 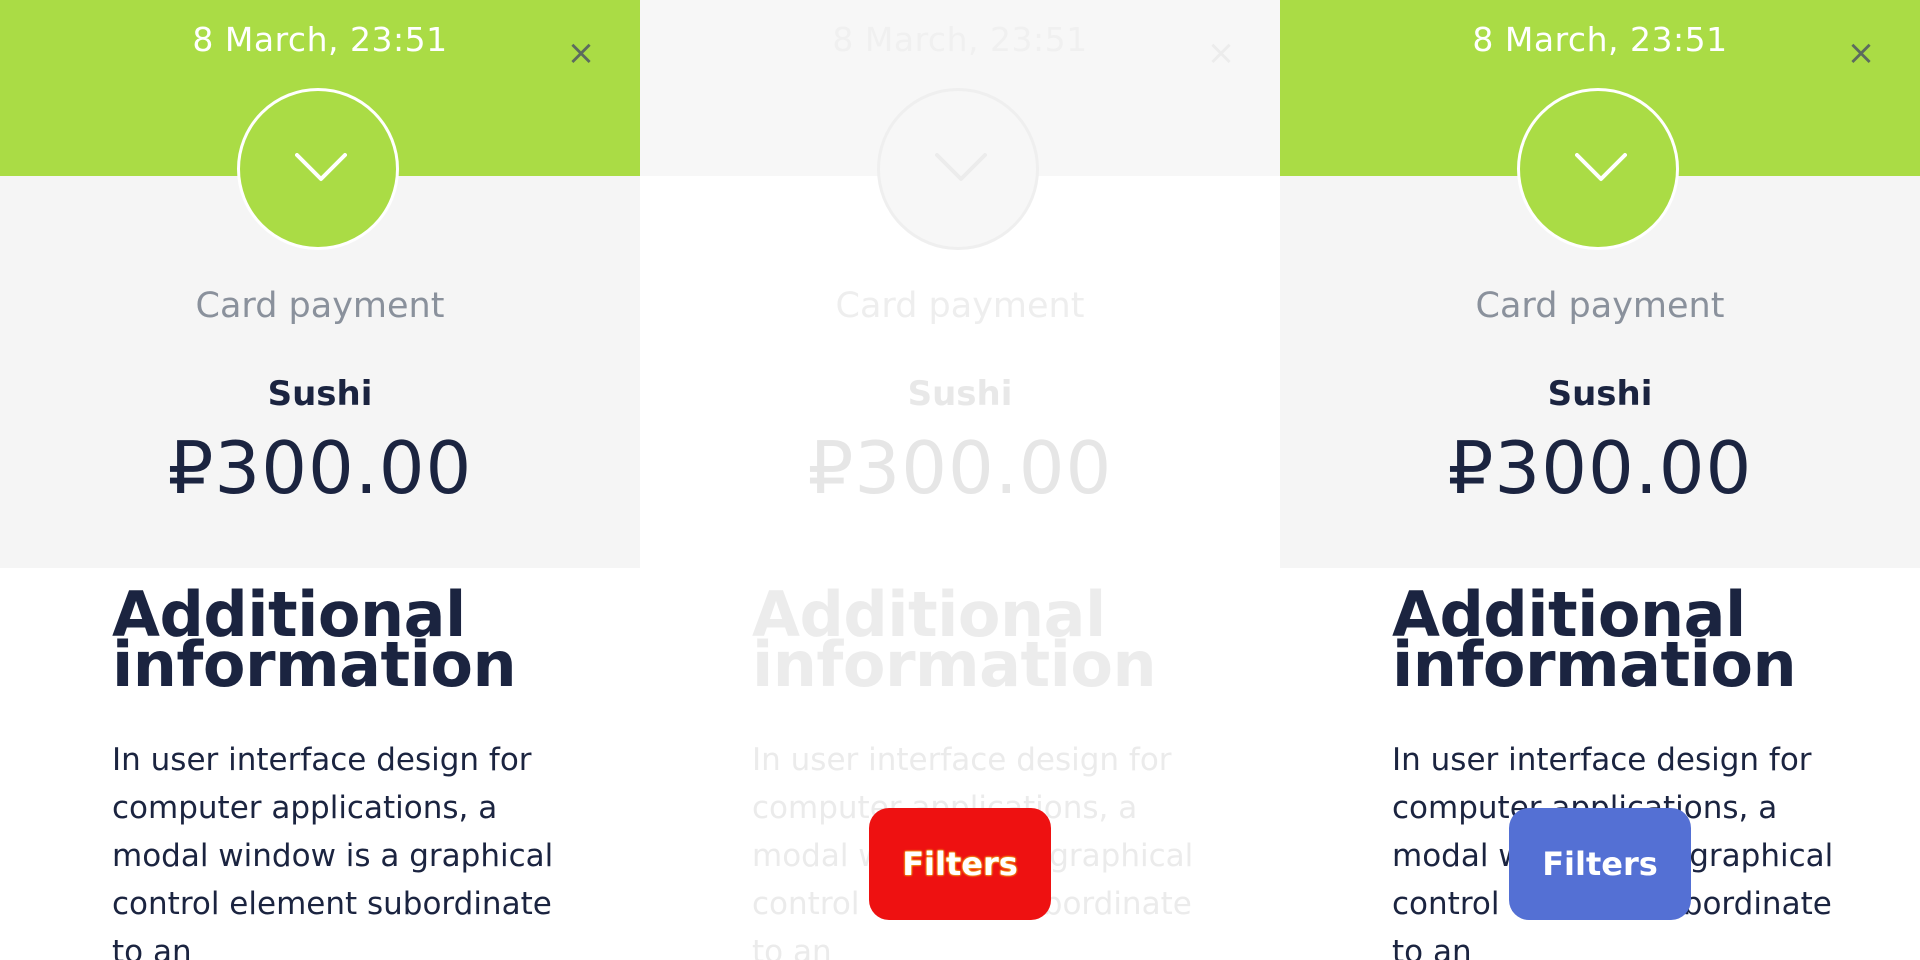 What do you see at coordinates (960, 864) in the screenshot?
I see `filters-button-highlighted: Filters` at bounding box center [960, 864].